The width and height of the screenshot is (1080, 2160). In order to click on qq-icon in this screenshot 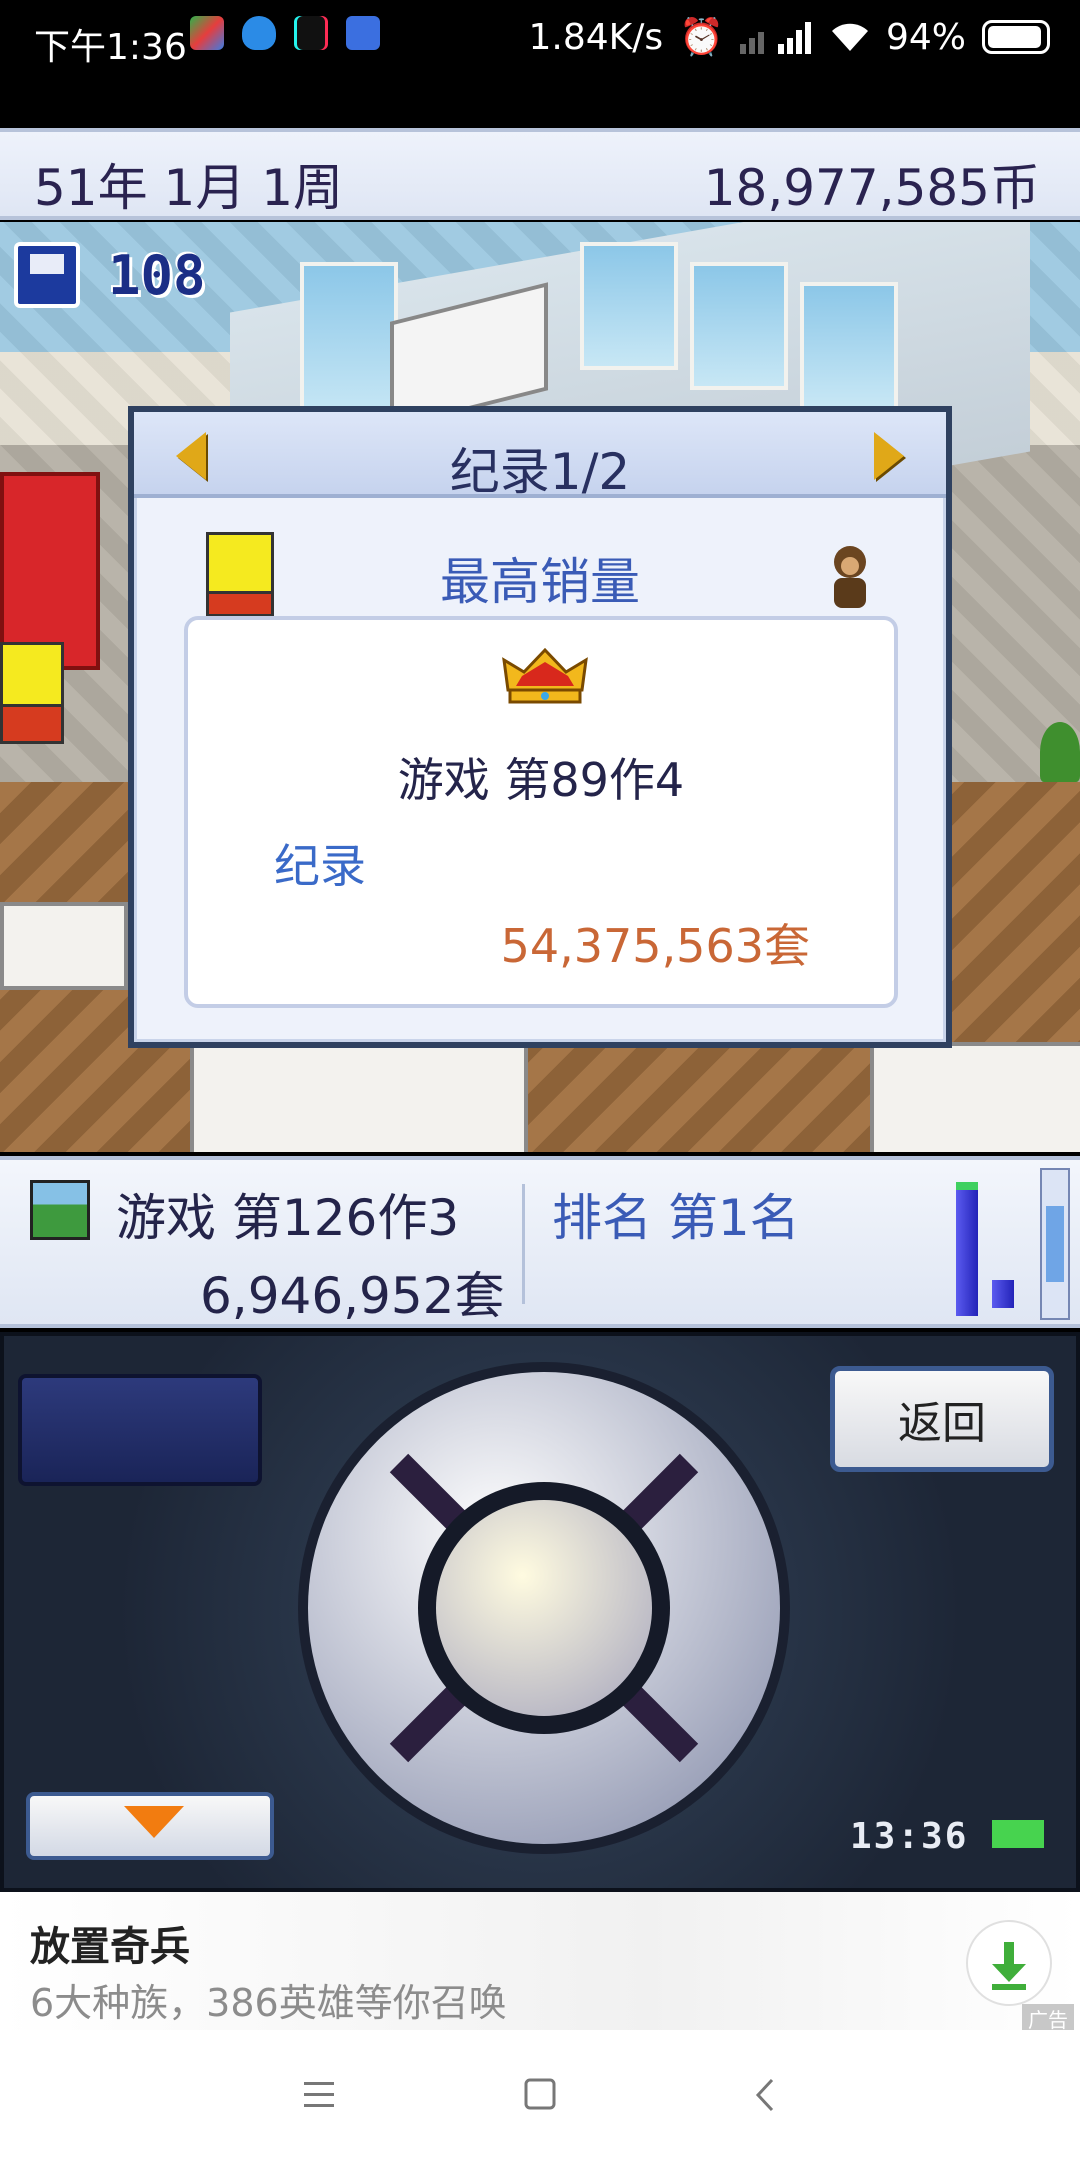, I will do `click(259, 33)`.